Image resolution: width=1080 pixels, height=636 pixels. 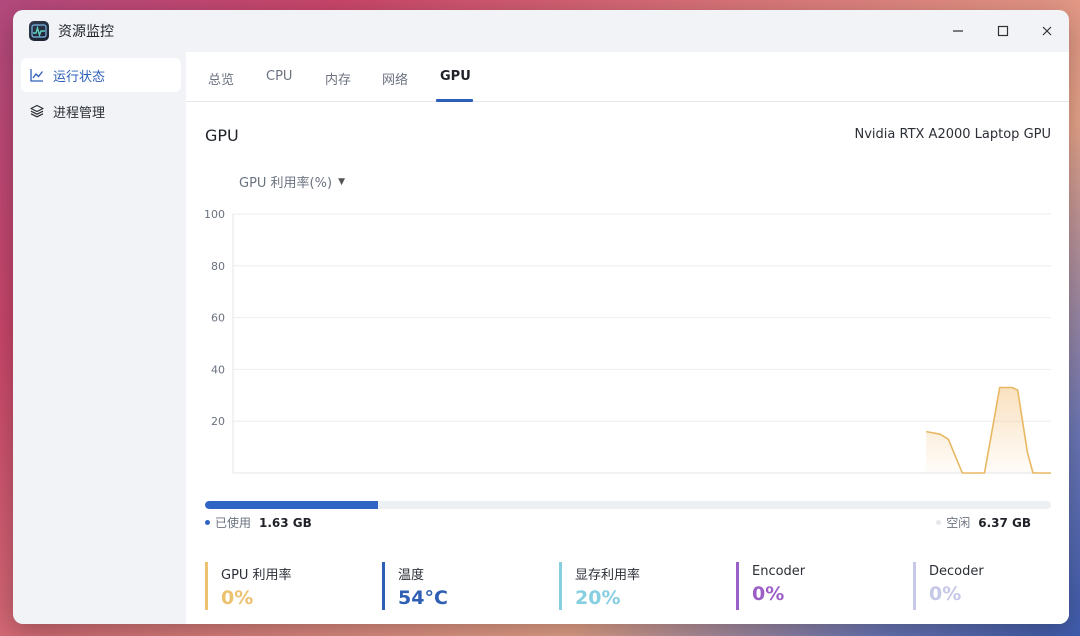 What do you see at coordinates (627, 77) in the screenshot?
I see `tab-bar: 总览 CPU 内存 网络 GPU` at bounding box center [627, 77].